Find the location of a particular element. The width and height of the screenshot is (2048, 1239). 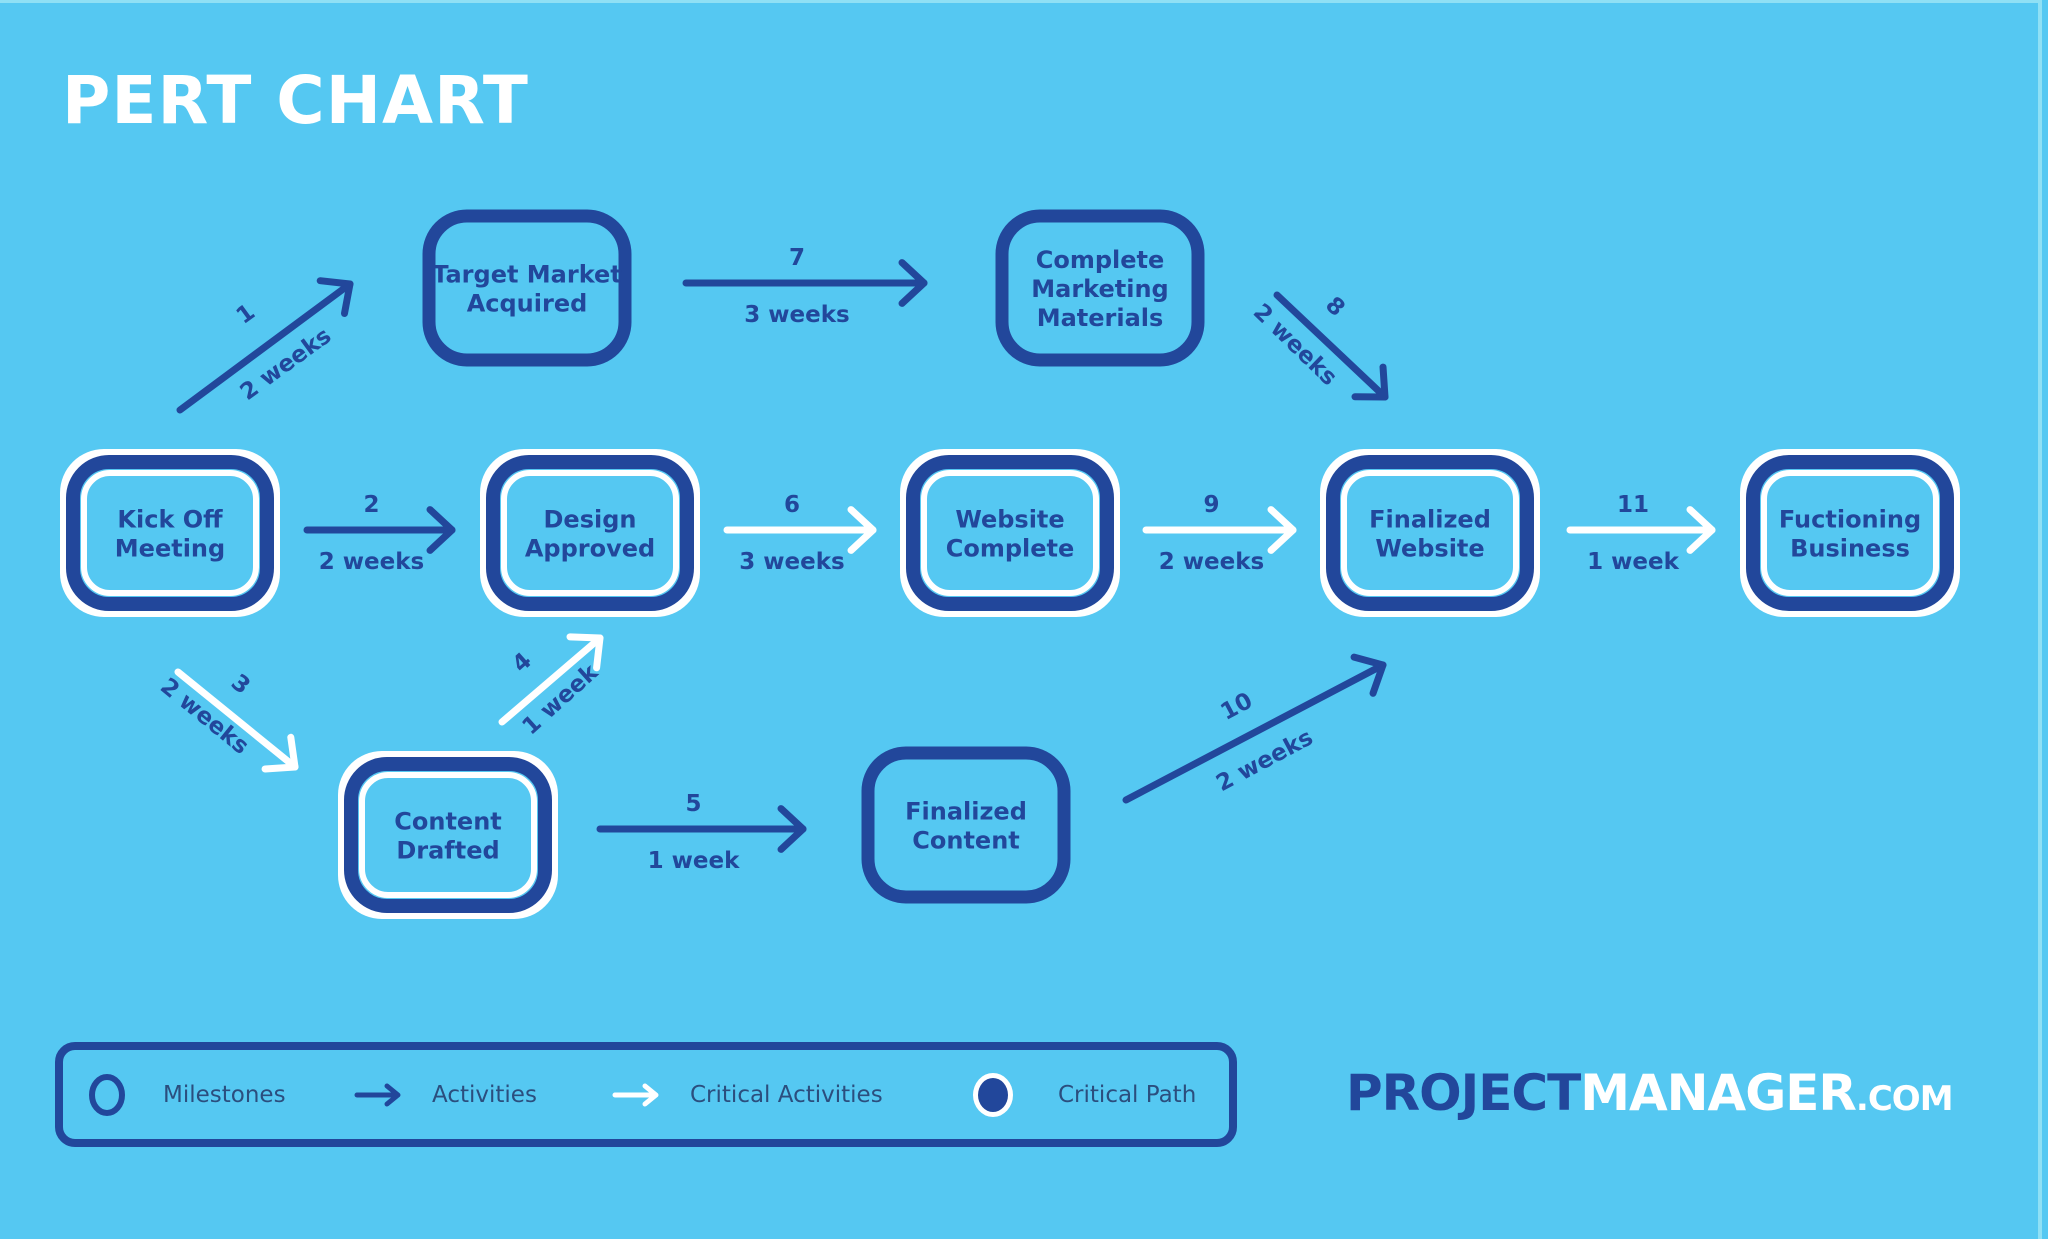

legend-label: Activities is located at coordinates (484, 1094).